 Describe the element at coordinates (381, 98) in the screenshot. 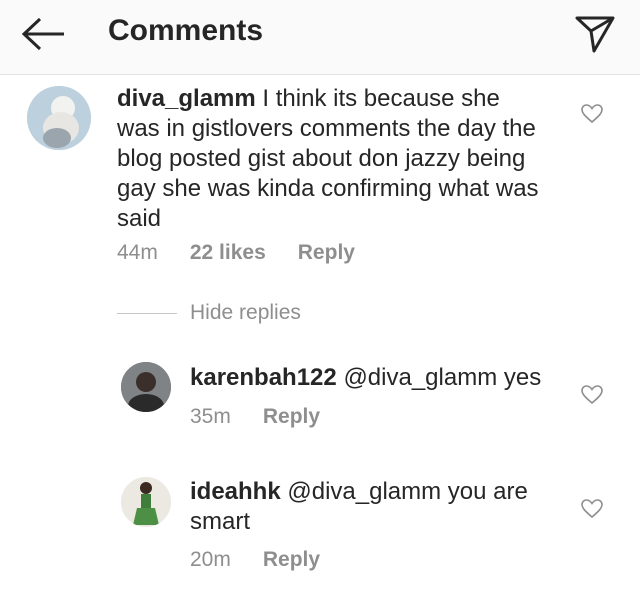

I see `comment-body-line-1: I think its because she` at that location.